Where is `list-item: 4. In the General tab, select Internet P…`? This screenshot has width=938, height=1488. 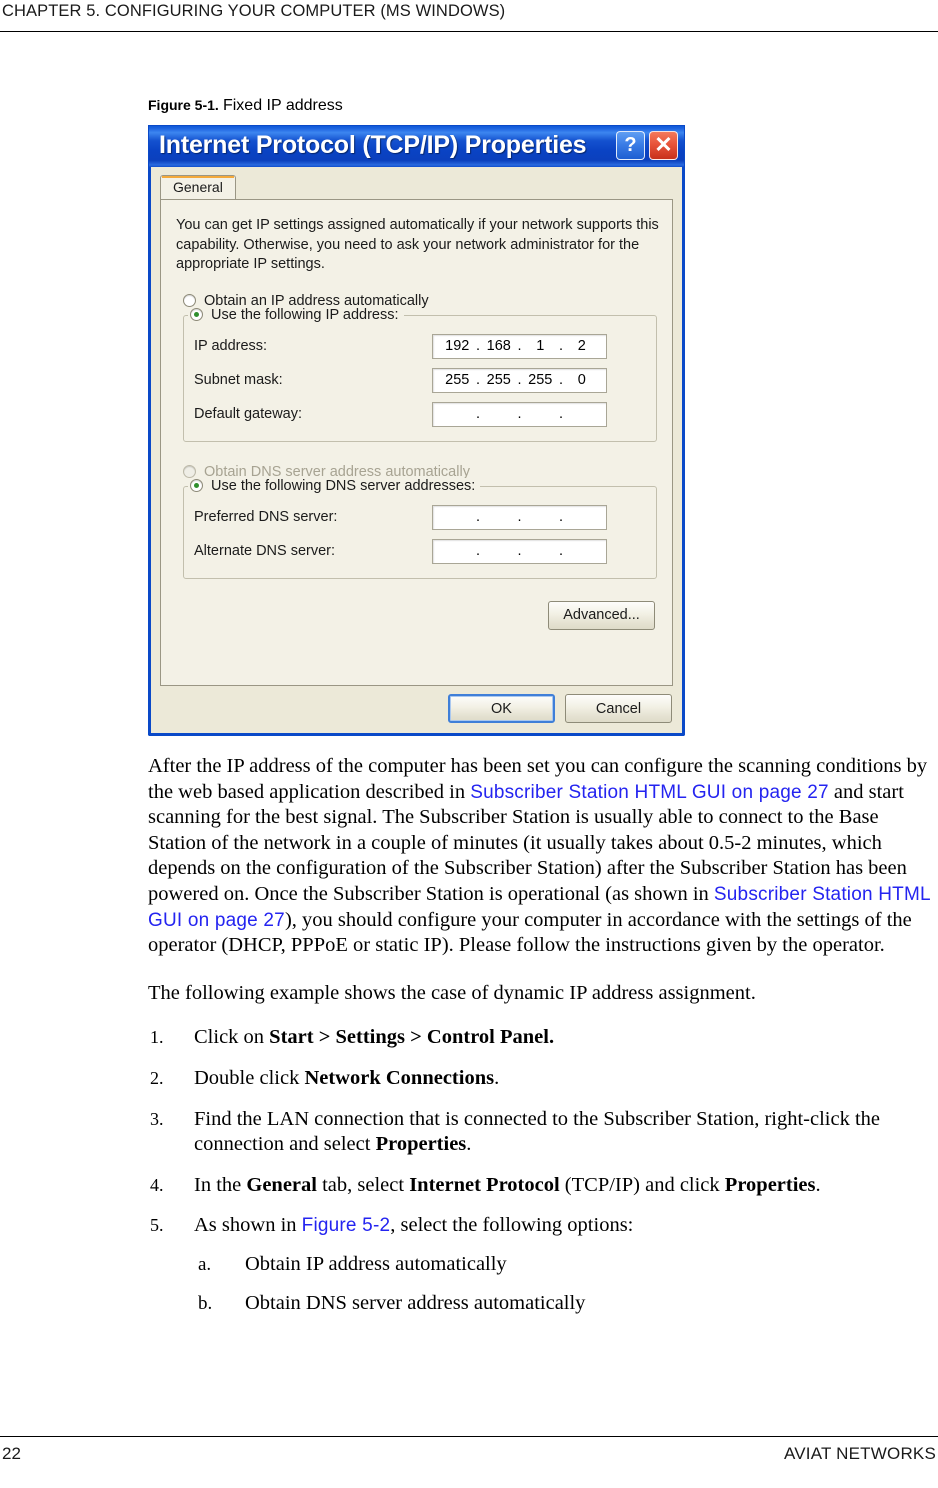
list-item: 4. In the General tab, select Internet P… is located at coordinates (541, 1186).